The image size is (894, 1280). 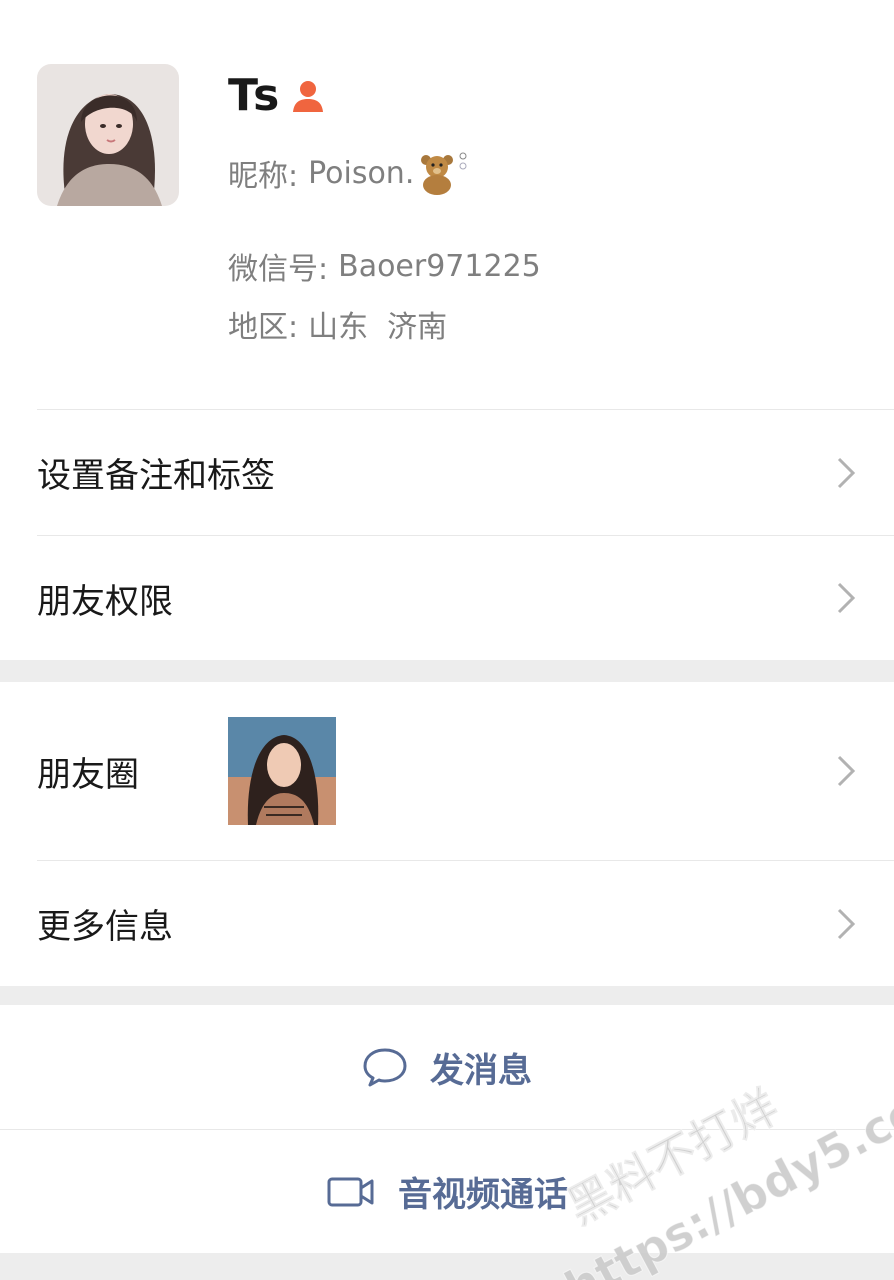 I want to click on person-female-icon, so click(x=308, y=96).